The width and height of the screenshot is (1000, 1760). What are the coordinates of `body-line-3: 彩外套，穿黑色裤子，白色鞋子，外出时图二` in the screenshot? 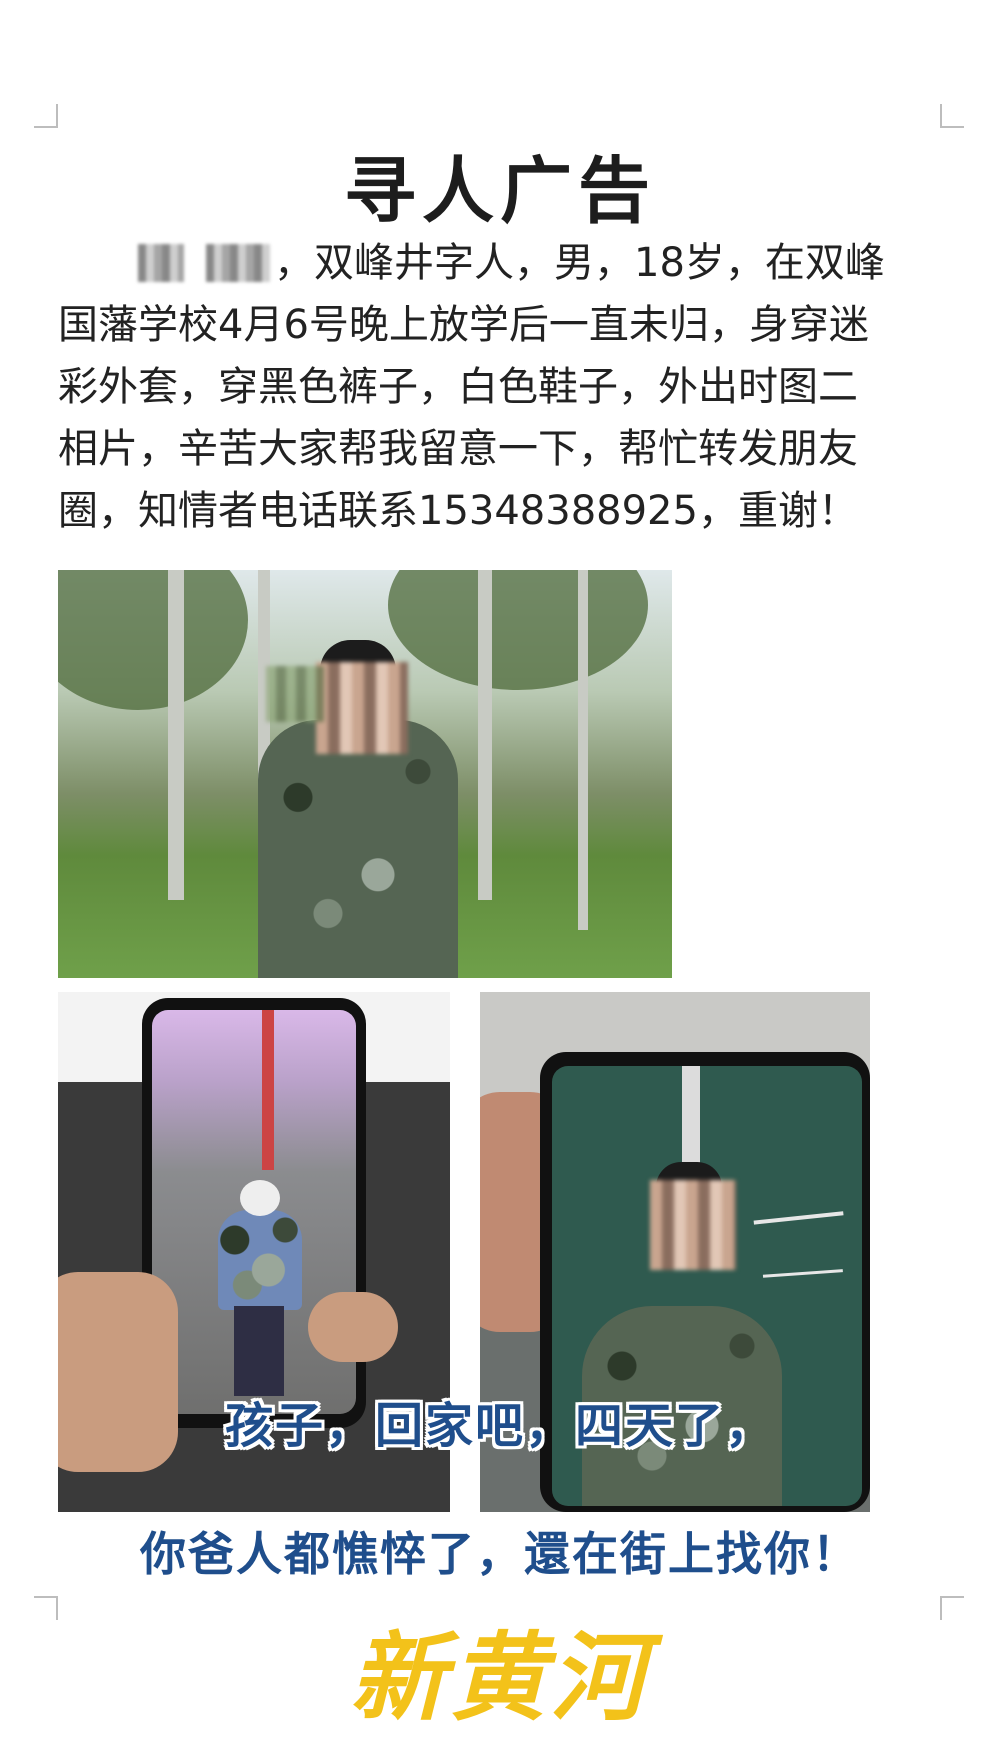 It's located at (458, 387).